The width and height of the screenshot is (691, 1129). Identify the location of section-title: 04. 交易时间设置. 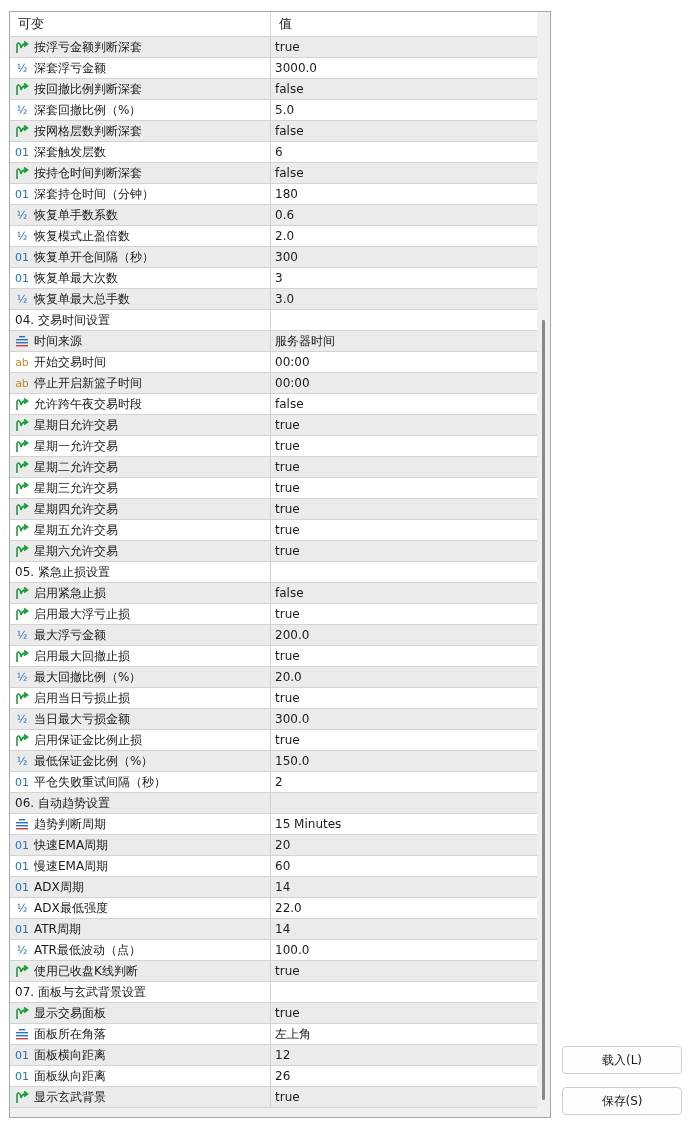
(62, 320).